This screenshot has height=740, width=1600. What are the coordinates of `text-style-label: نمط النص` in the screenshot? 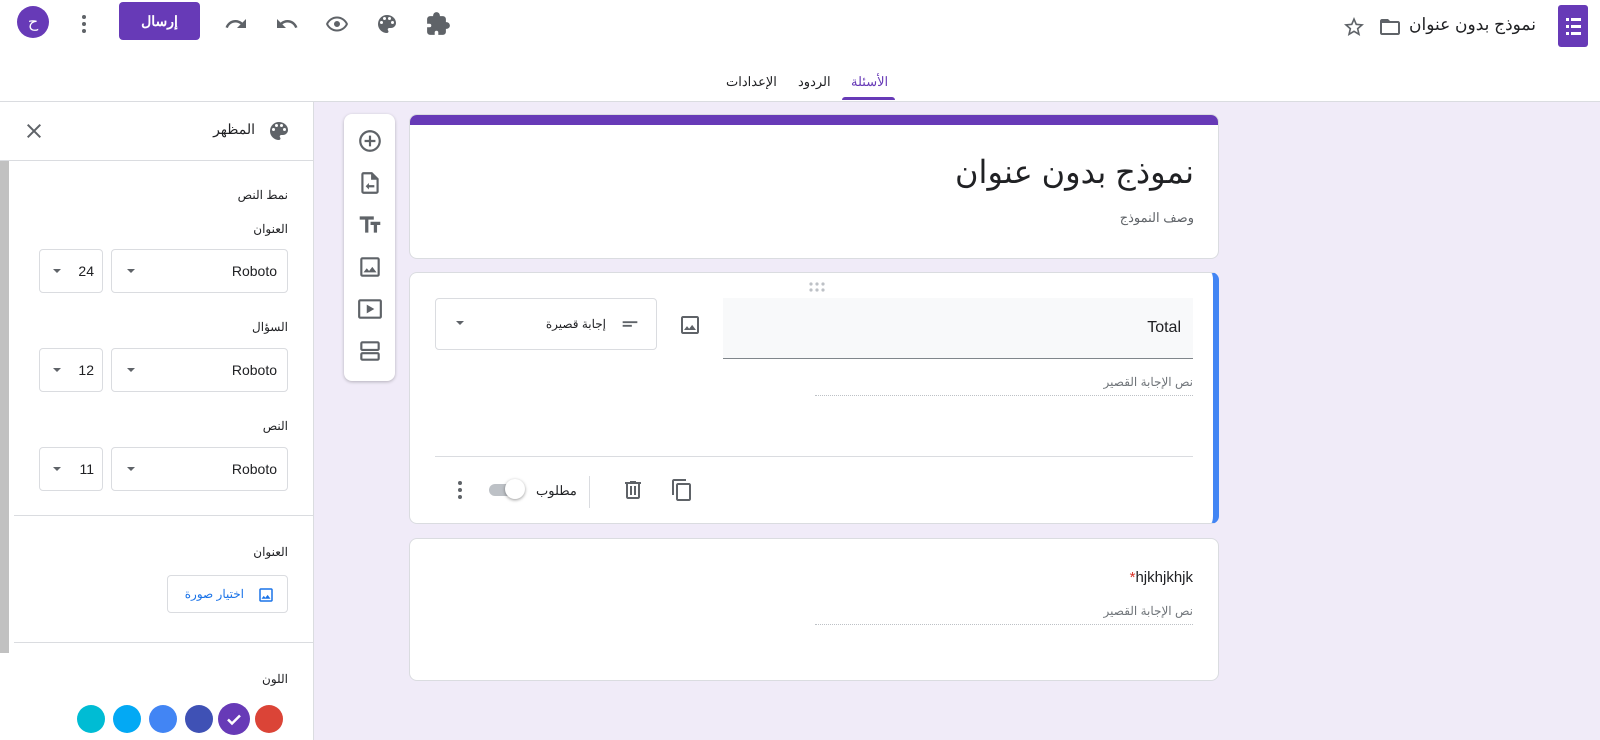 It's located at (262, 195).